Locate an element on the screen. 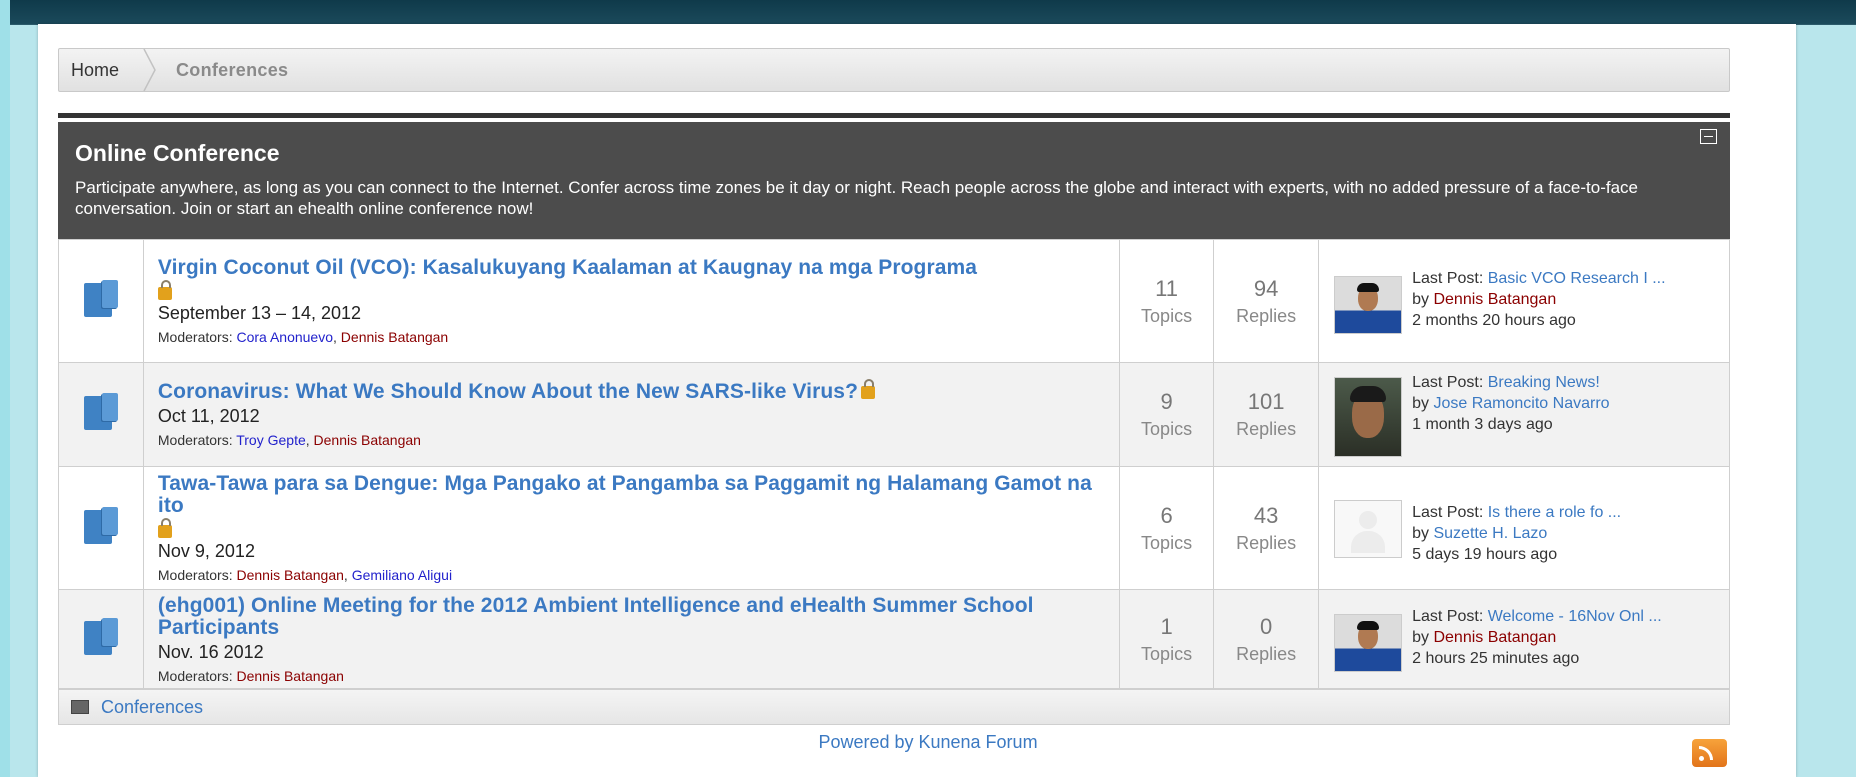  topics-count-cell: 11 Topics is located at coordinates (1167, 301).